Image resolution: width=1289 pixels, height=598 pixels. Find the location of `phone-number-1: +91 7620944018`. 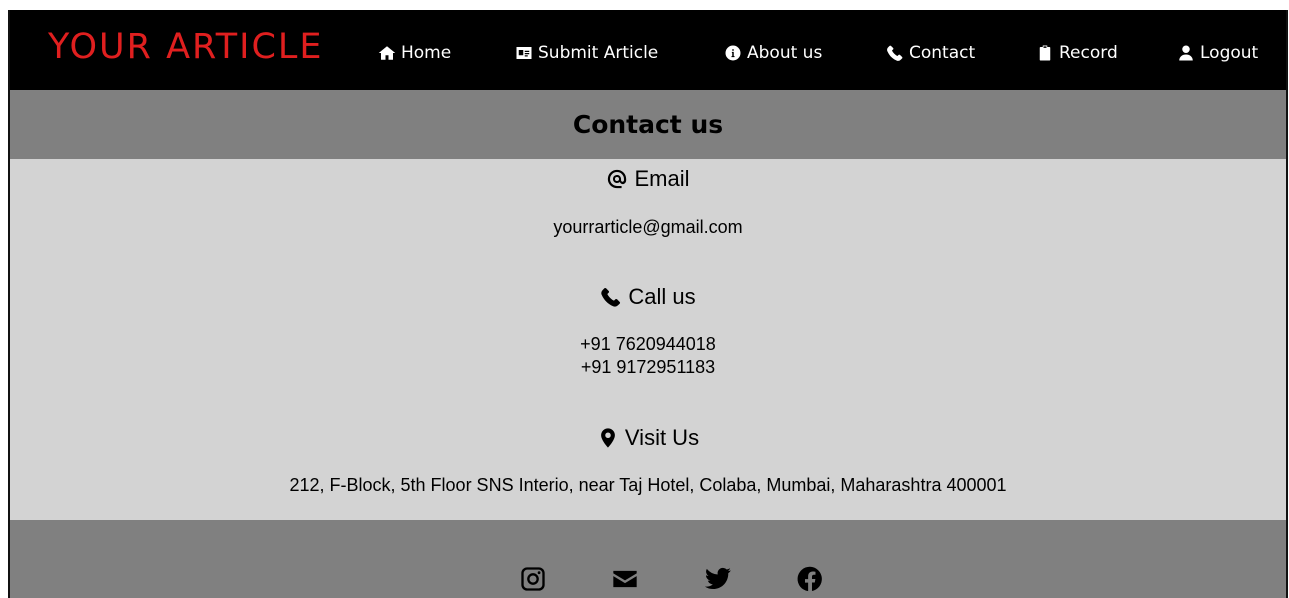

phone-number-1: +91 7620944018 is located at coordinates (648, 344).